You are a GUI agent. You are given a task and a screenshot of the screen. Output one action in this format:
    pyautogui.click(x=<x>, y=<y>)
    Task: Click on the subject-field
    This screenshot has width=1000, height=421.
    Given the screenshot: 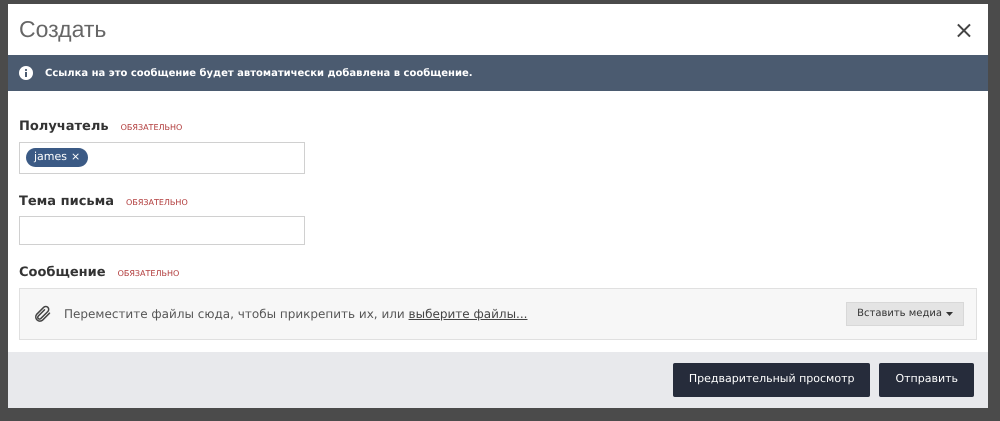 What is the action you would take?
    pyautogui.click(x=162, y=230)
    